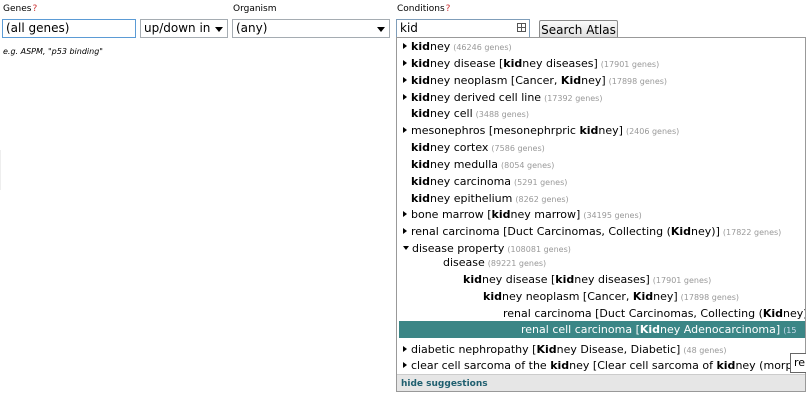 This screenshot has height=401, width=806. I want to click on suggestion-item: bone marrow [kidney marrow] (34195 genes), so click(601, 214).